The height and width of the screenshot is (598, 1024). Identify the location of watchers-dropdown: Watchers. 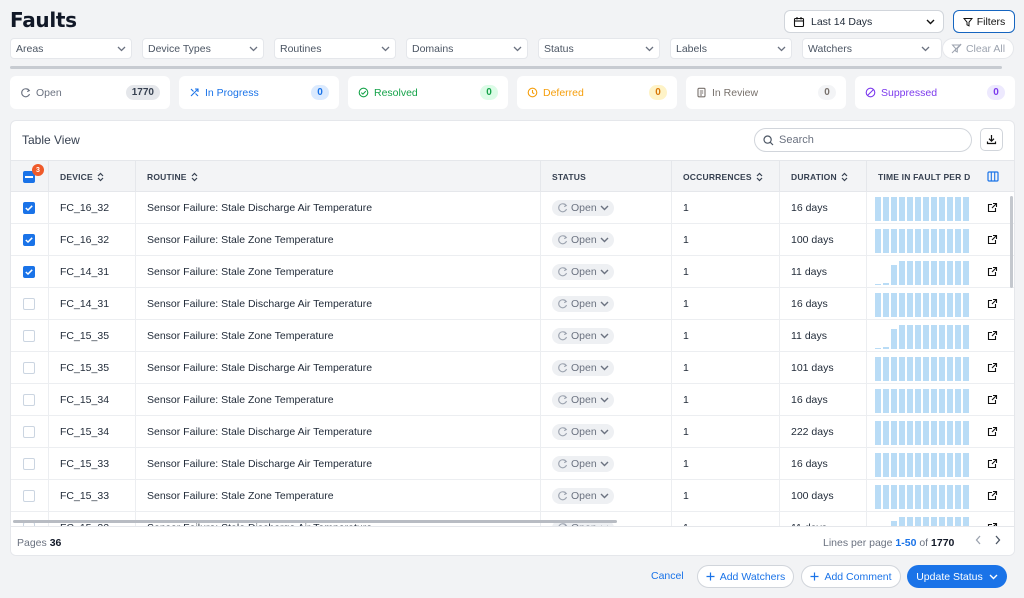
(872, 48).